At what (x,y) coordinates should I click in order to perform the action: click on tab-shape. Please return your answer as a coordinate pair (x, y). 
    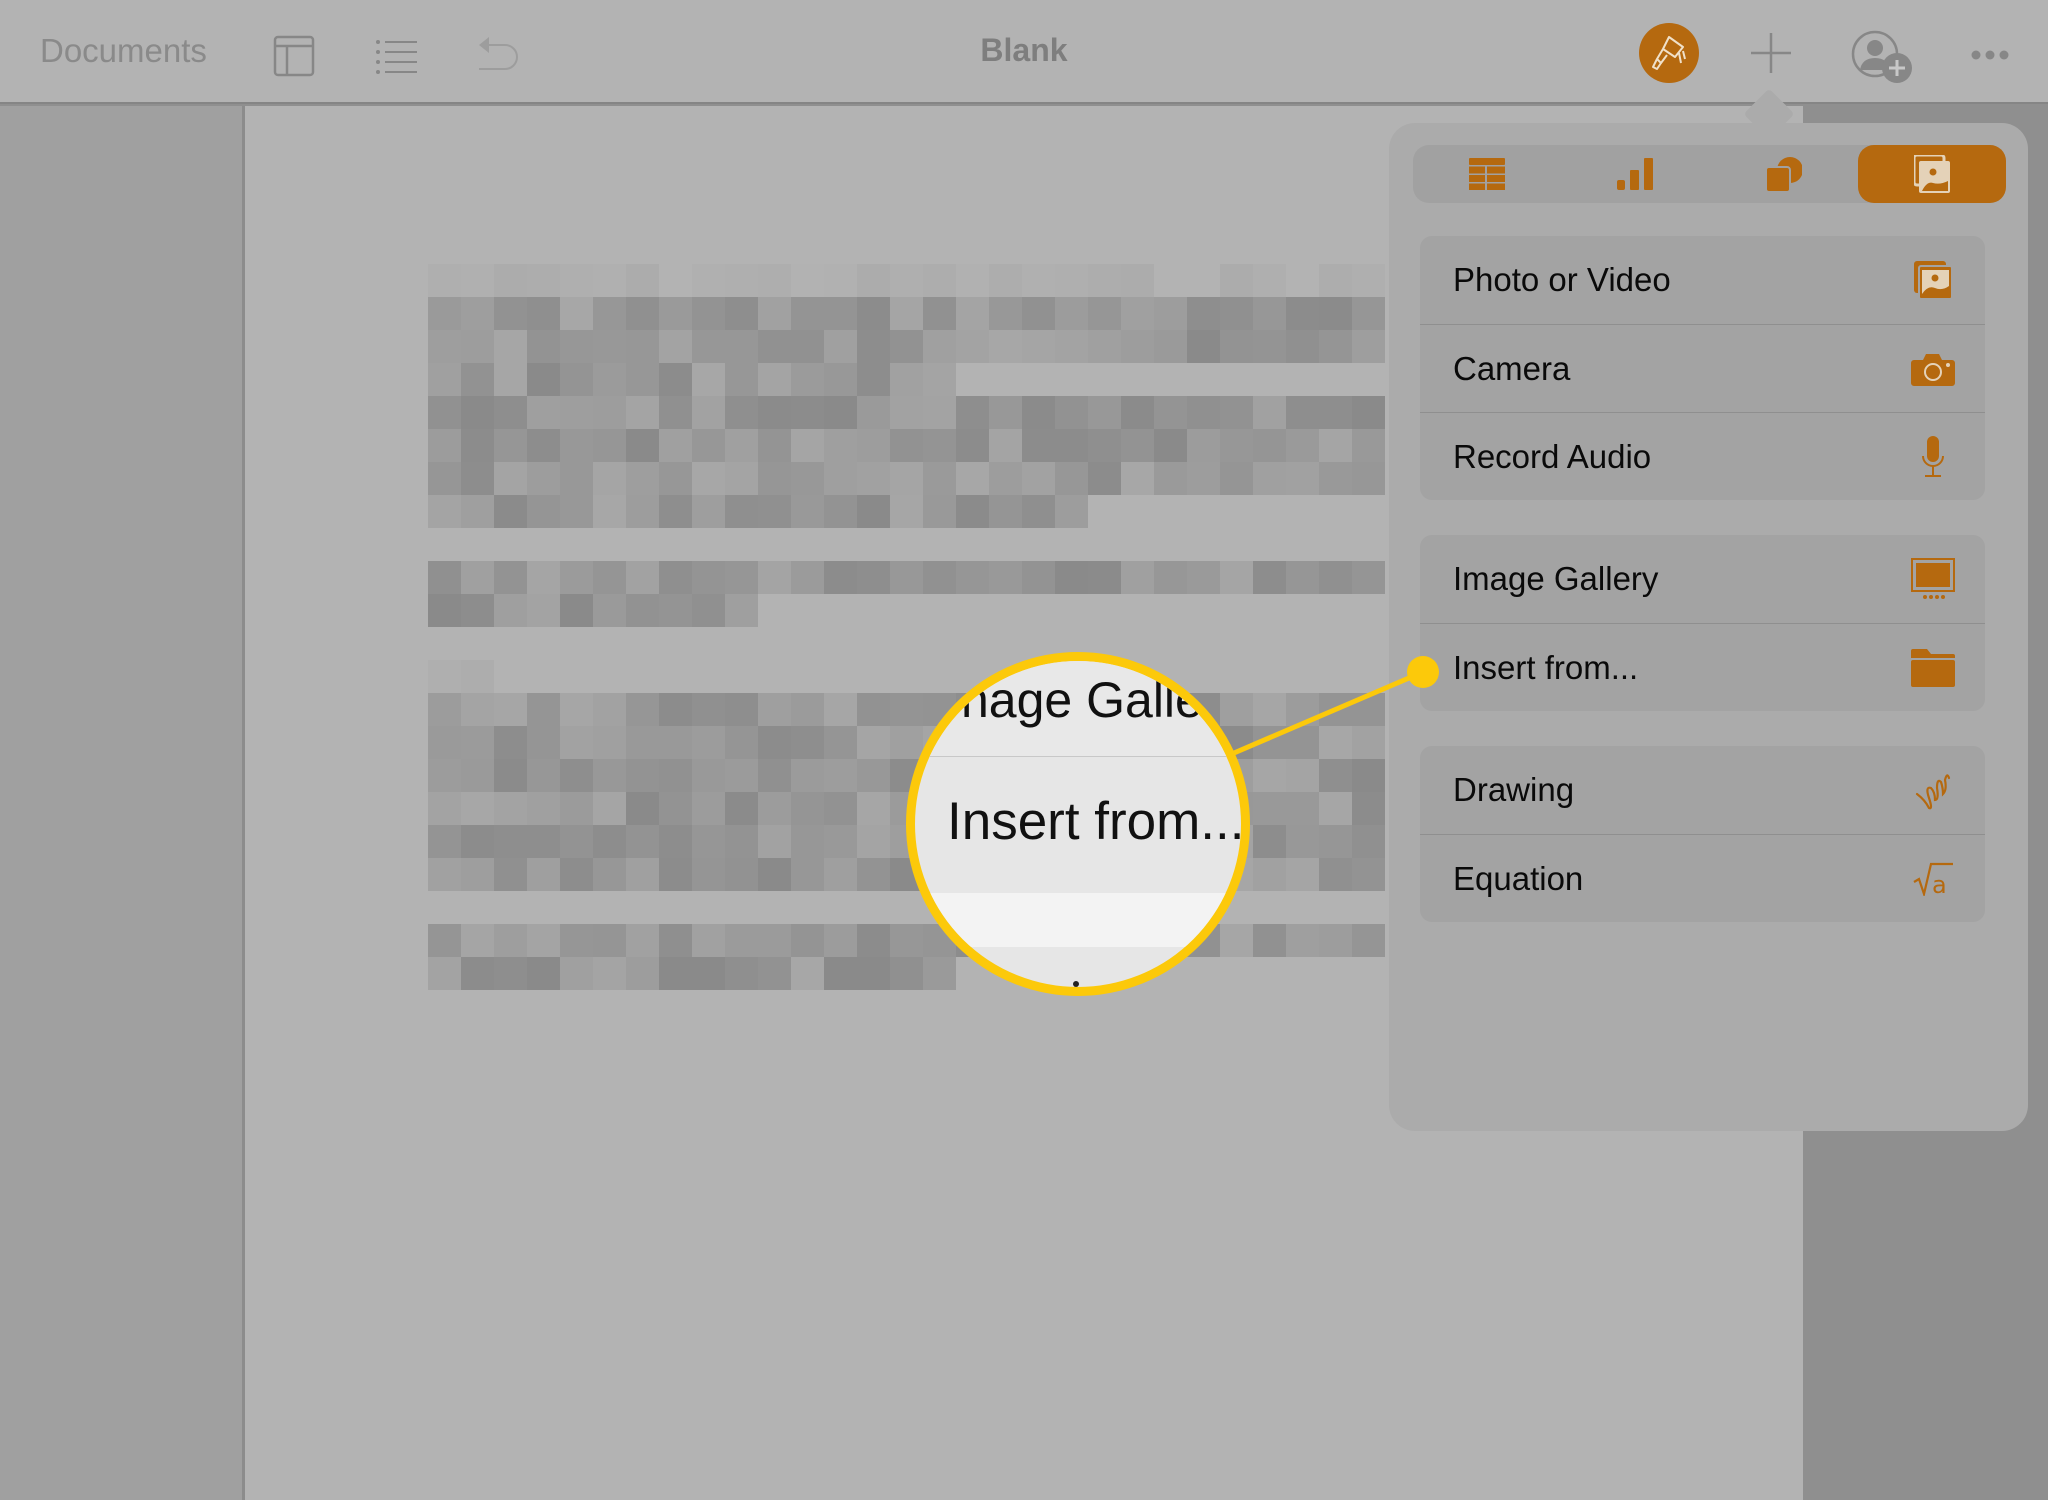
    Looking at the image, I should click on (1784, 174).